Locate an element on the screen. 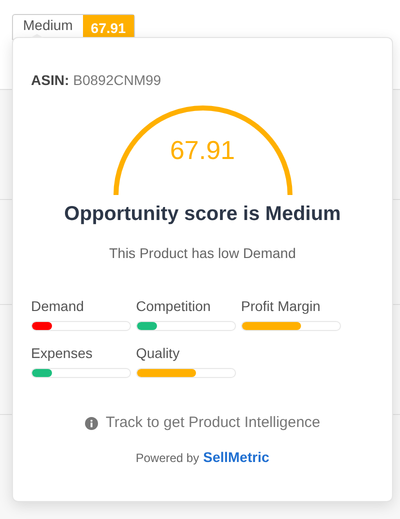 Image resolution: width=400 pixels, height=519 pixels. metric-label: Expenses is located at coordinates (62, 353).